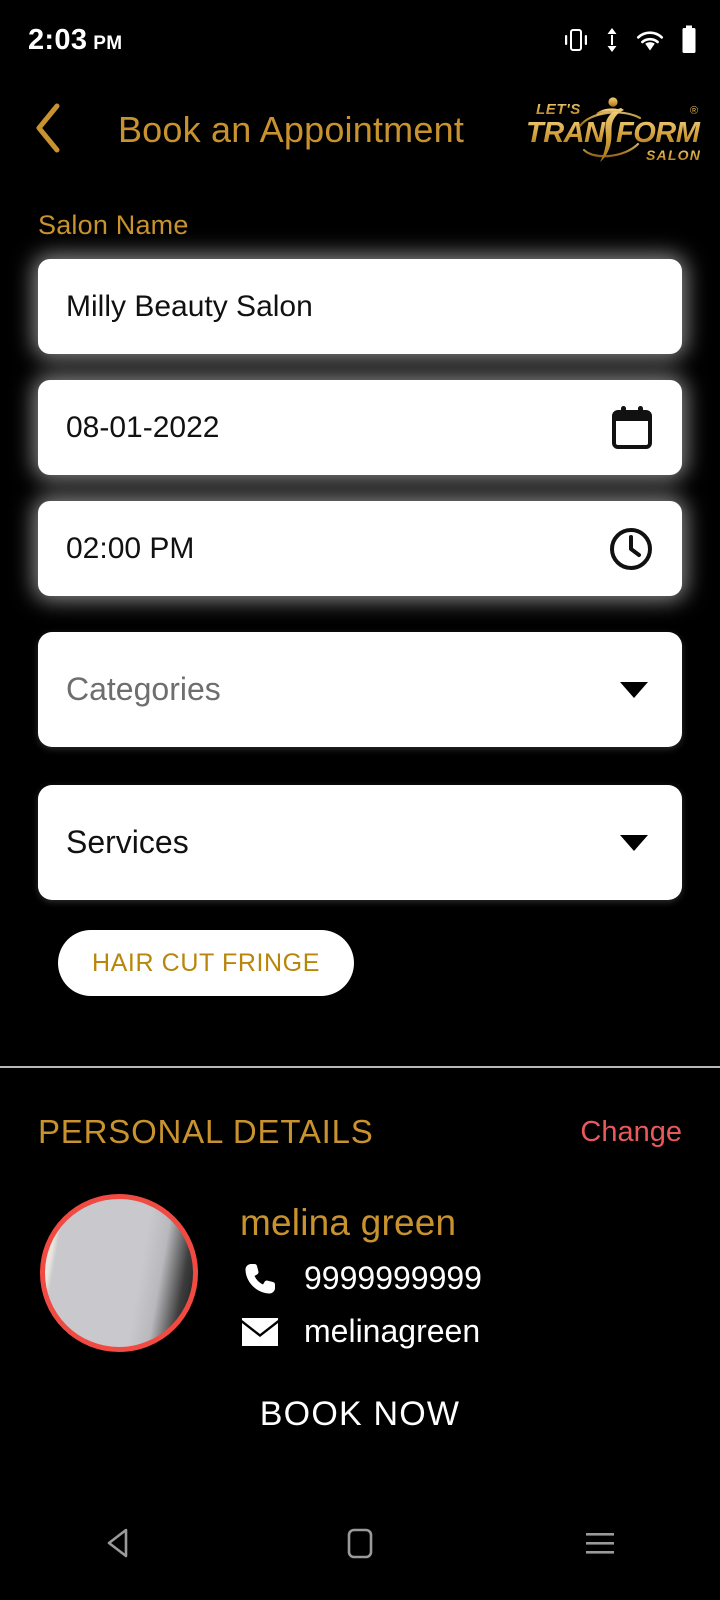 The image size is (720, 1600). What do you see at coordinates (108, 43) in the screenshot?
I see `status-meridiem: PM` at bounding box center [108, 43].